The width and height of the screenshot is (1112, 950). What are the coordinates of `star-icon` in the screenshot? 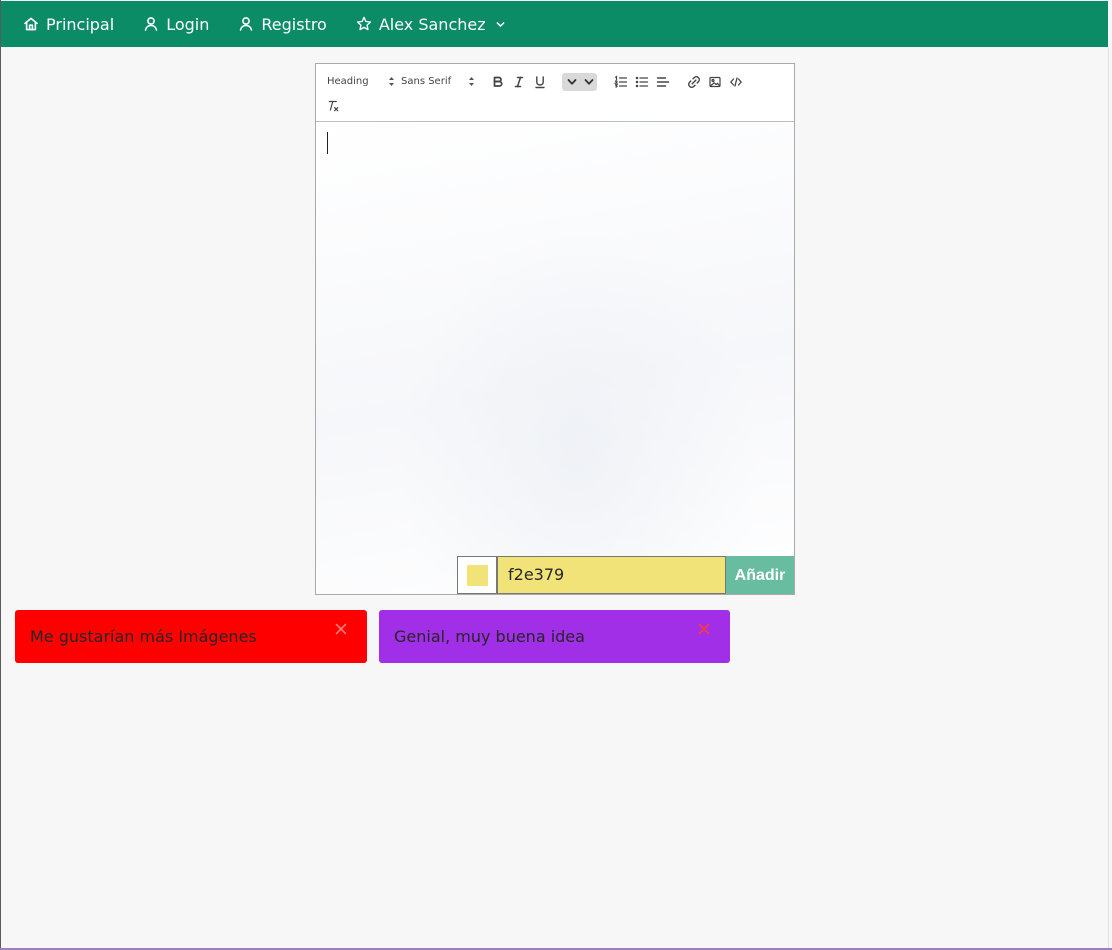 It's located at (363, 23).